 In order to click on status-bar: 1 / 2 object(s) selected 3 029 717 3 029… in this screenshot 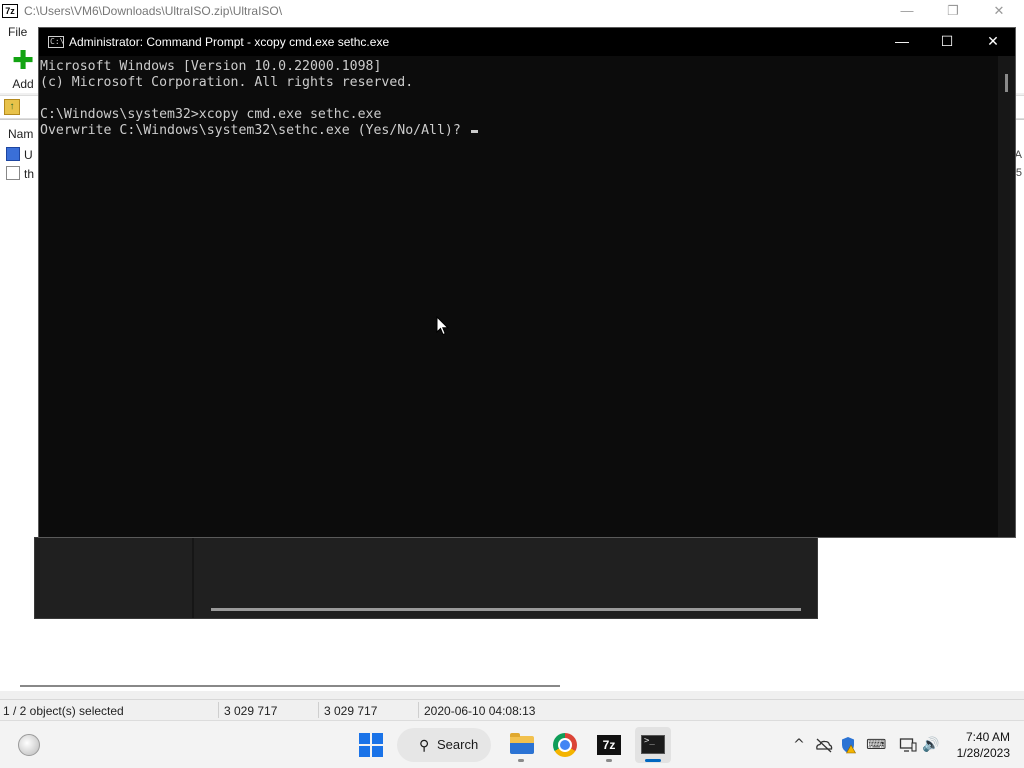, I will do `click(512, 709)`.